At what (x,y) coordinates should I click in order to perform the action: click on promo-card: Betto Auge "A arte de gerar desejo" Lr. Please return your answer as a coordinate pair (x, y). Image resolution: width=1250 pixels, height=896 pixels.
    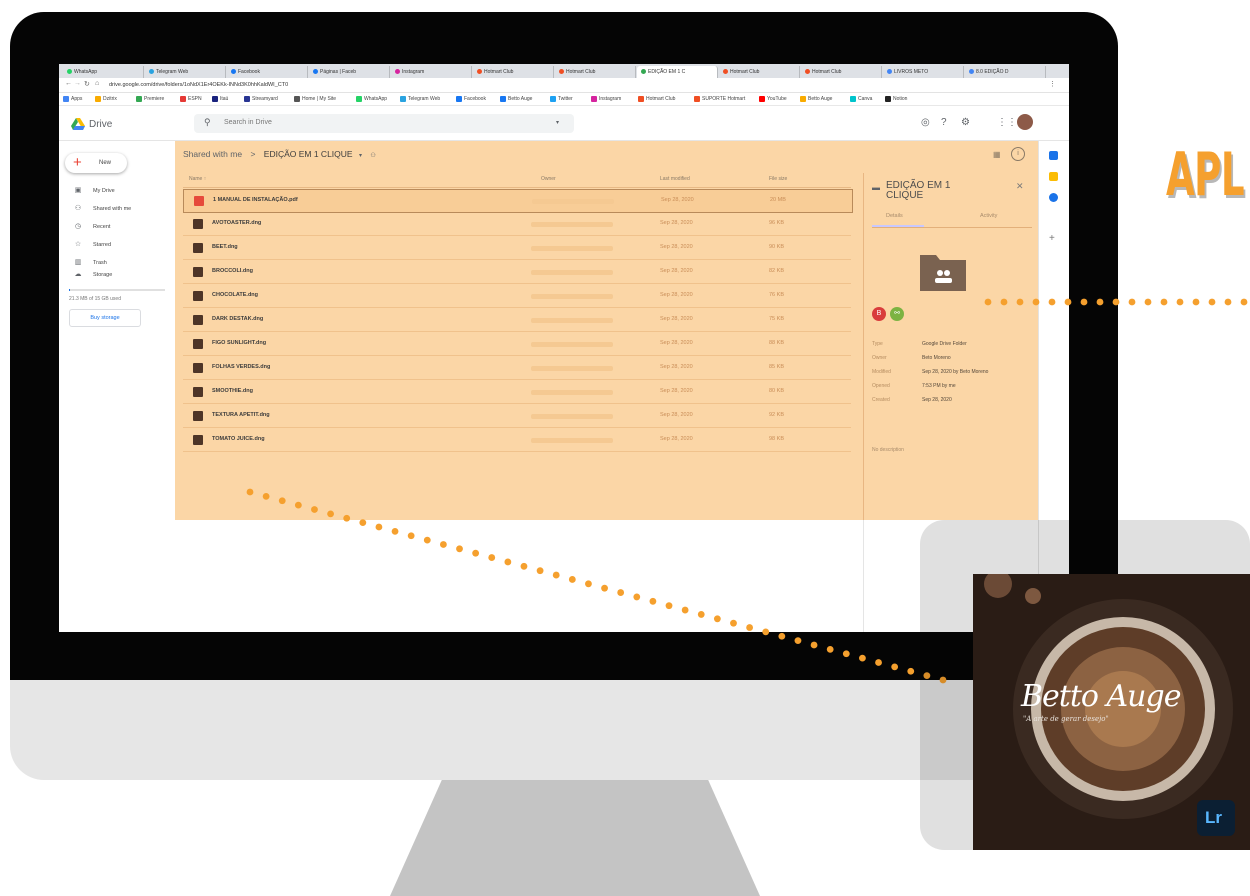
    Looking at the image, I should click on (1111, 712).